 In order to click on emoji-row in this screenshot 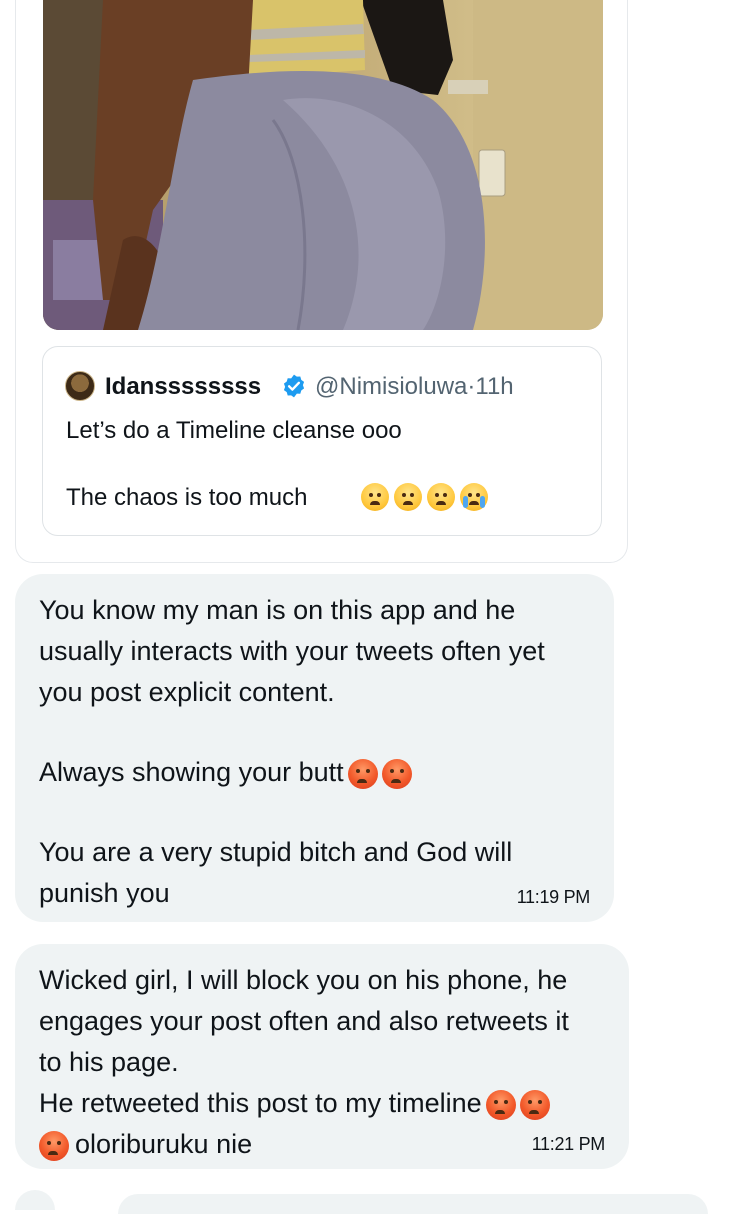, I will do `click(424, 497)`.